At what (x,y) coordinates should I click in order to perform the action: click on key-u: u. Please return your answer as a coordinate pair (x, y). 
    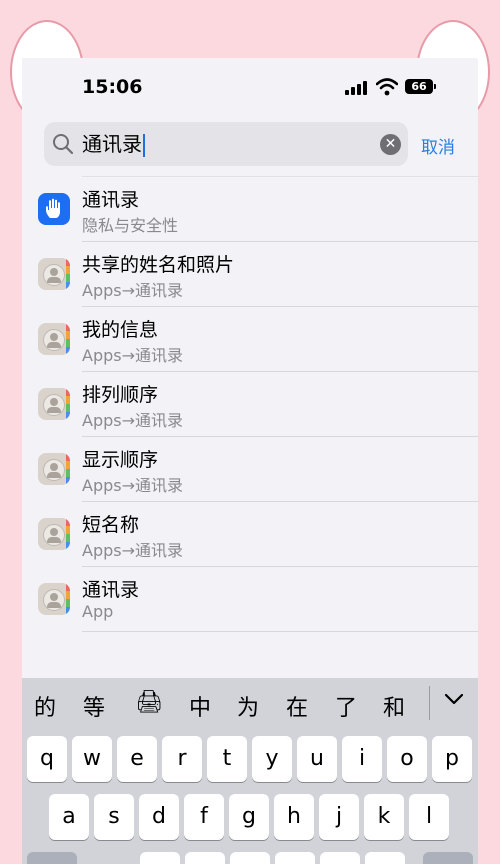
    Looking at the image, I should click on (317, 759).